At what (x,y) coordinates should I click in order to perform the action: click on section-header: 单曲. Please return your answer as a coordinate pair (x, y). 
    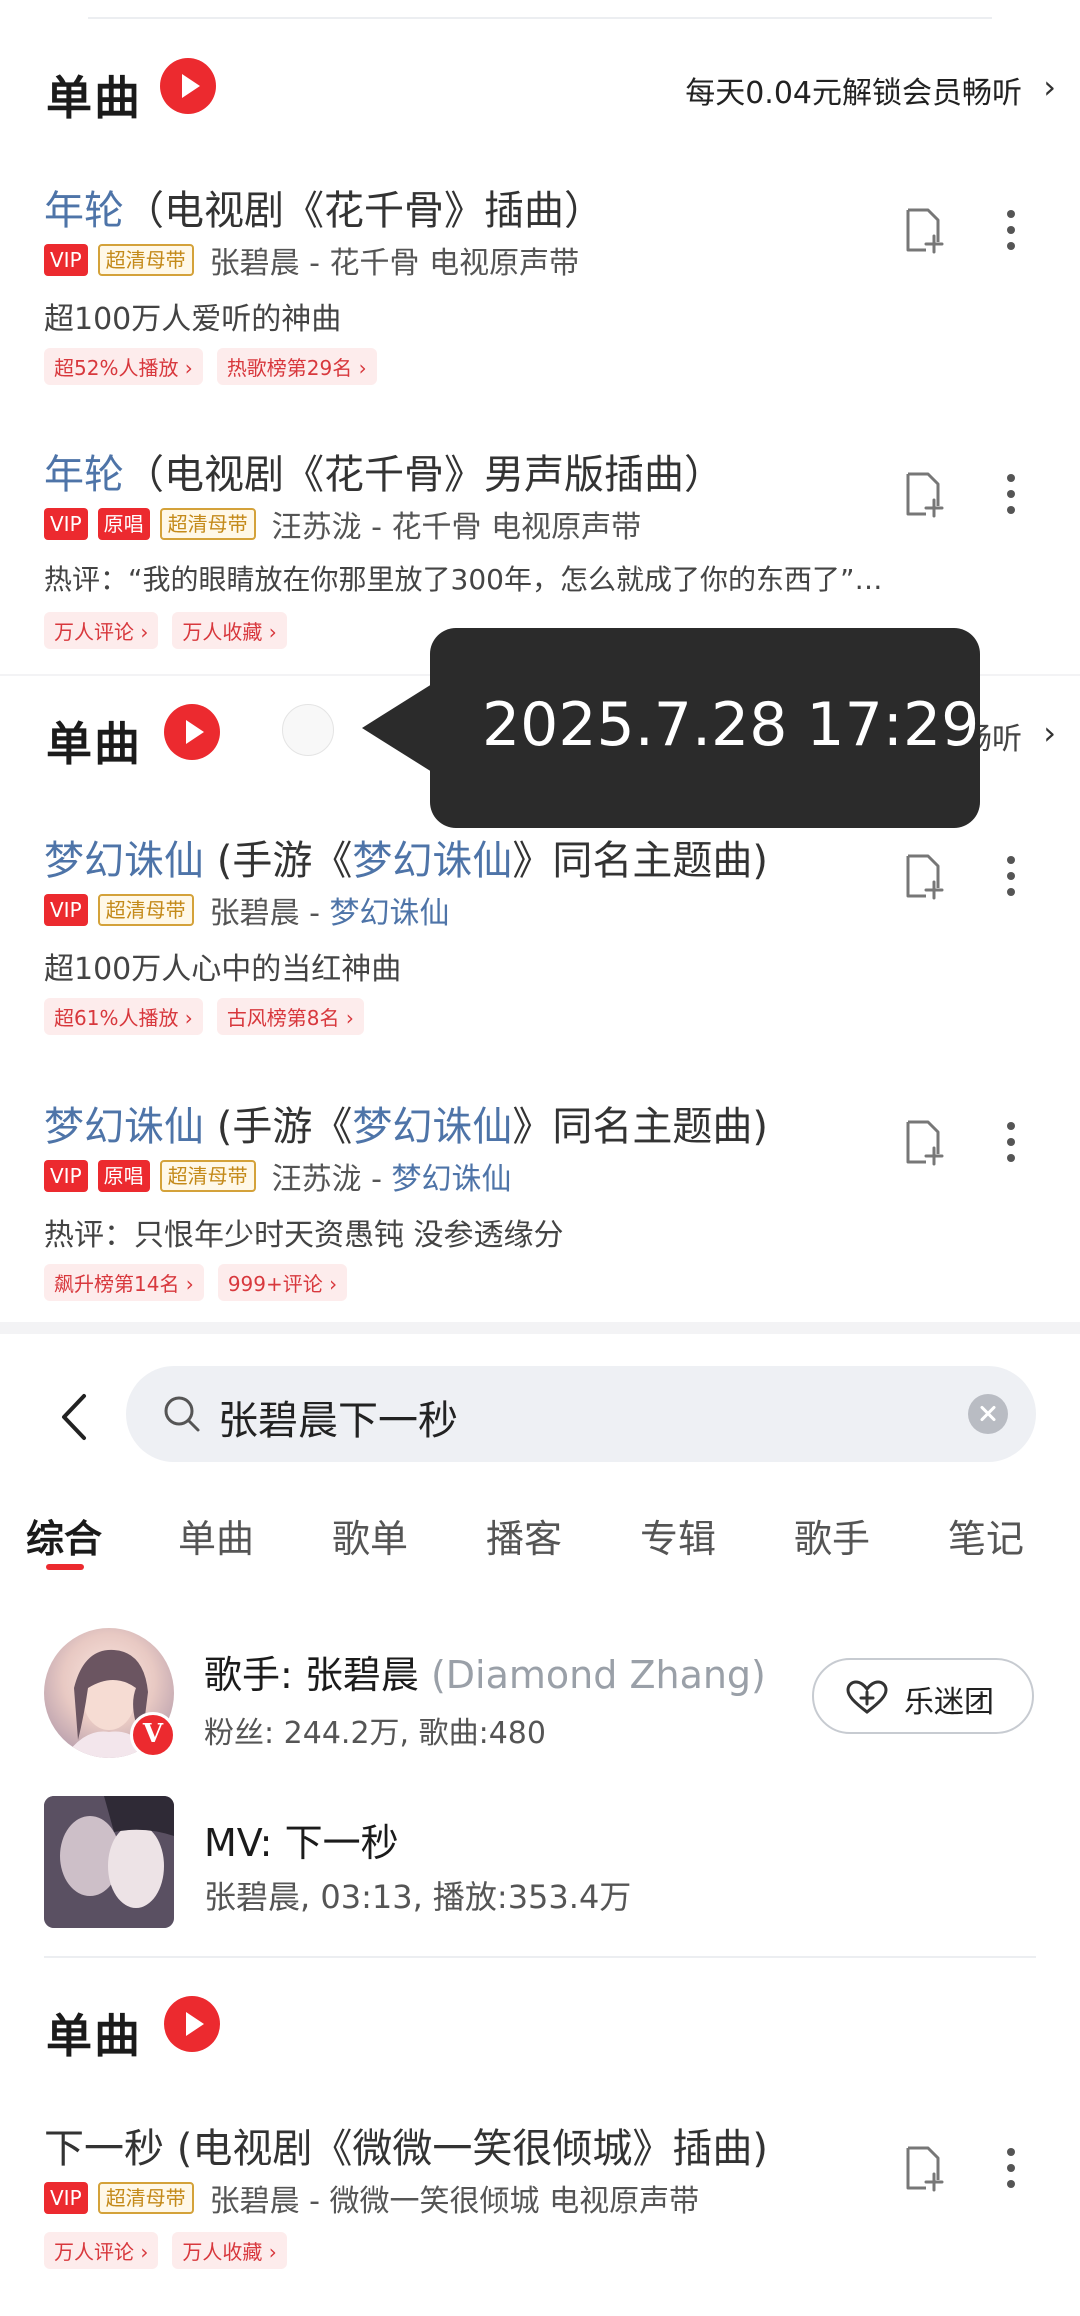
    Looking at the image, I should click on (540, 2031).